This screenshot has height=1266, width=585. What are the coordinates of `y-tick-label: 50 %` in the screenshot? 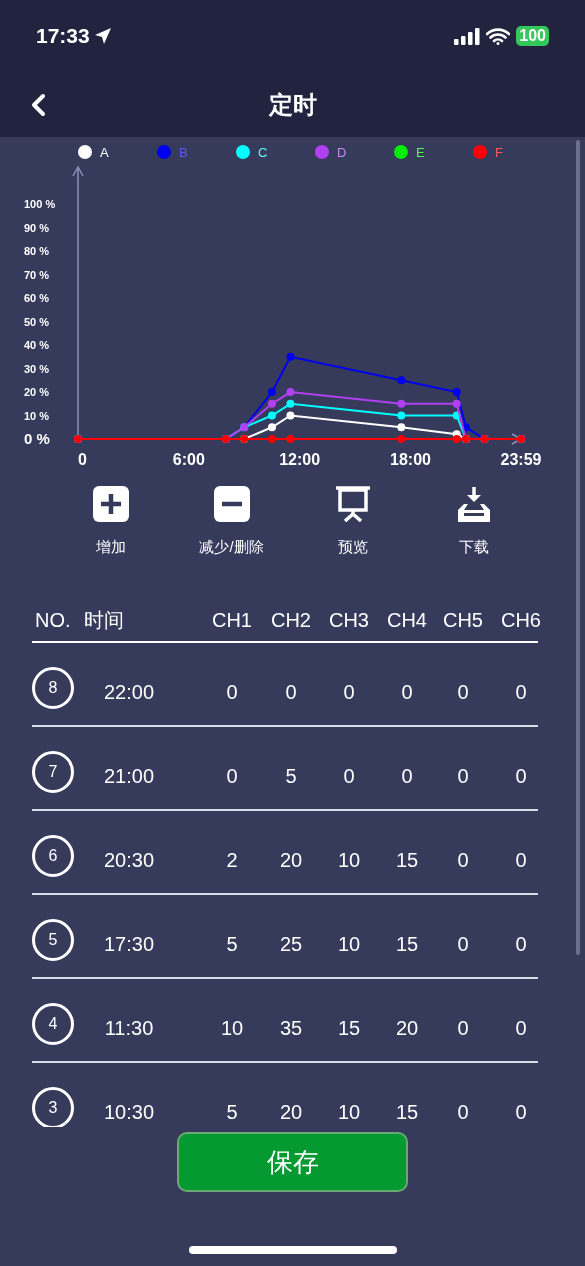 It's located at (37, 321).